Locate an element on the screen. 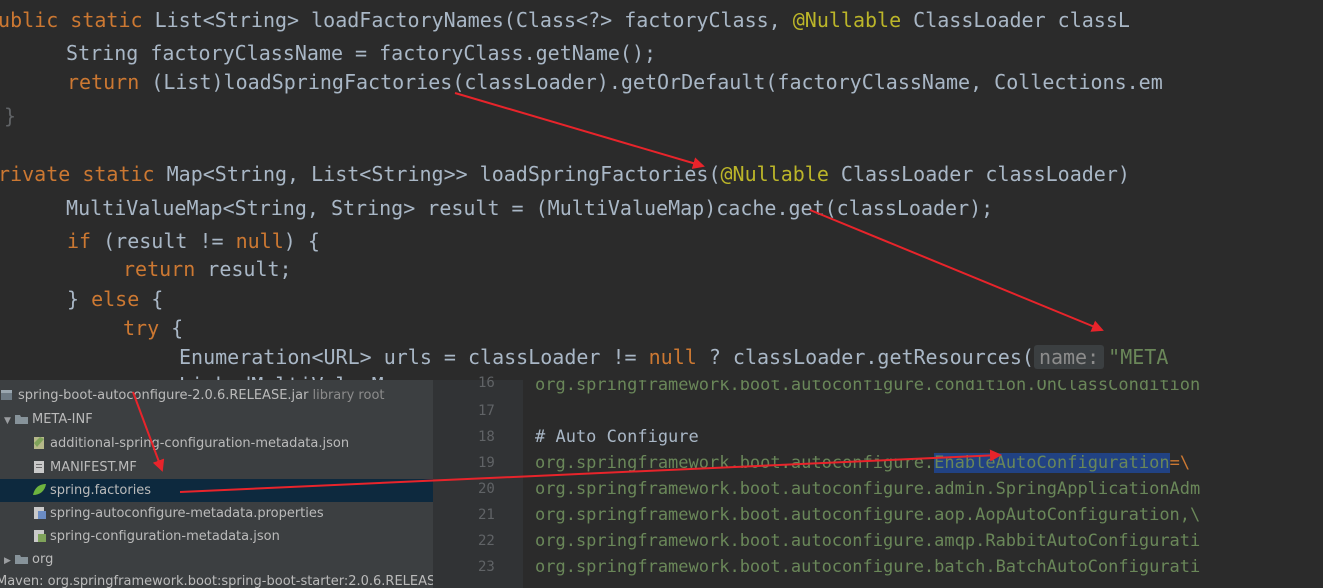 This screenshot has width=1323, height=588. keyword: public static is located at coordinates (71, 20).